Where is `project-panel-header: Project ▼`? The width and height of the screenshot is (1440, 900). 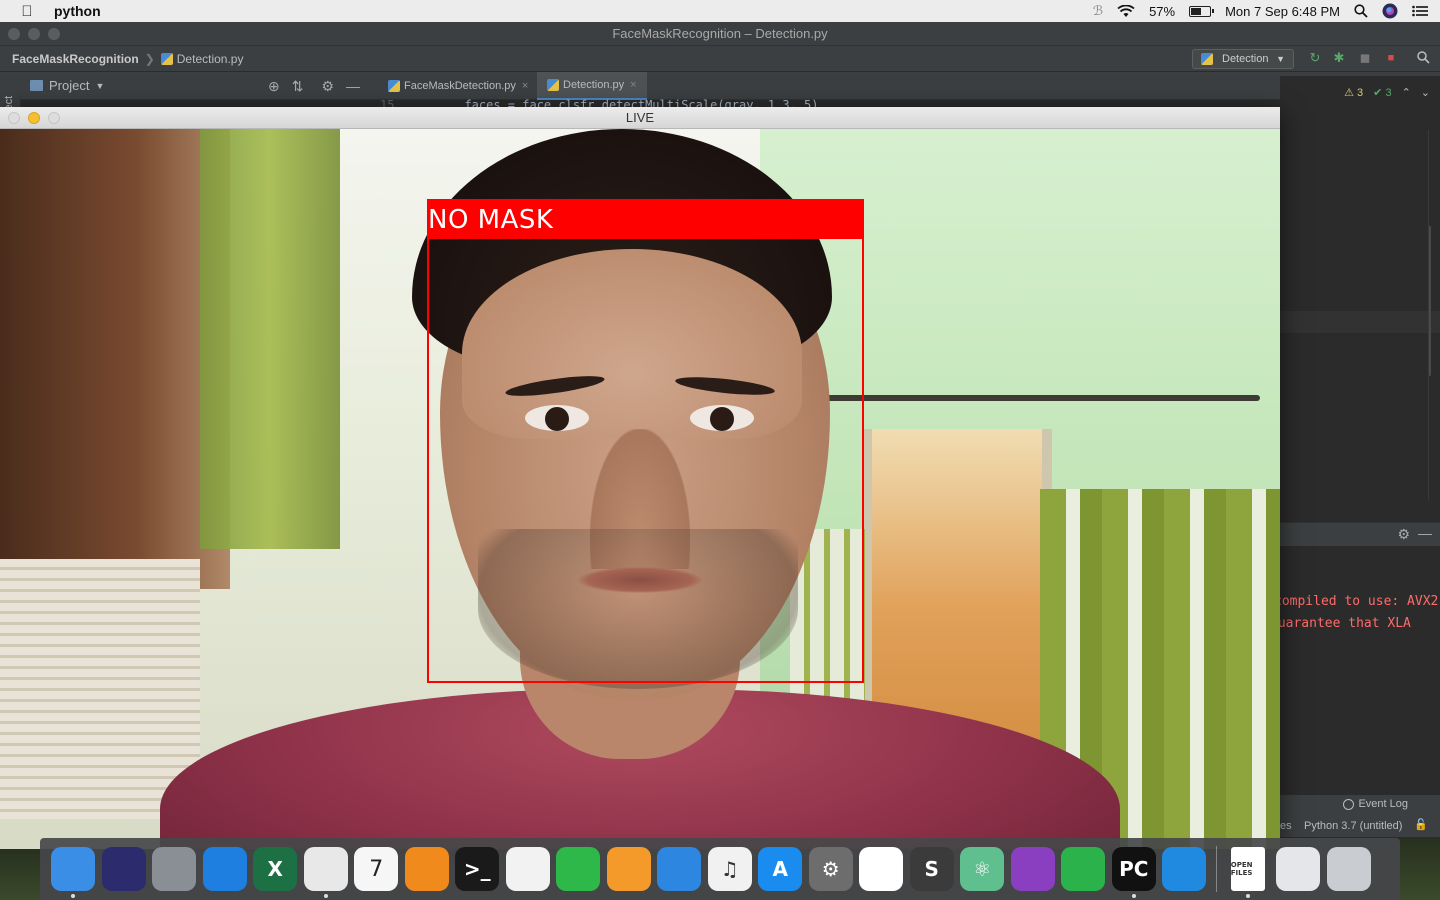 project-panel-header: Project ▼ is located at coordinates (67, 85).